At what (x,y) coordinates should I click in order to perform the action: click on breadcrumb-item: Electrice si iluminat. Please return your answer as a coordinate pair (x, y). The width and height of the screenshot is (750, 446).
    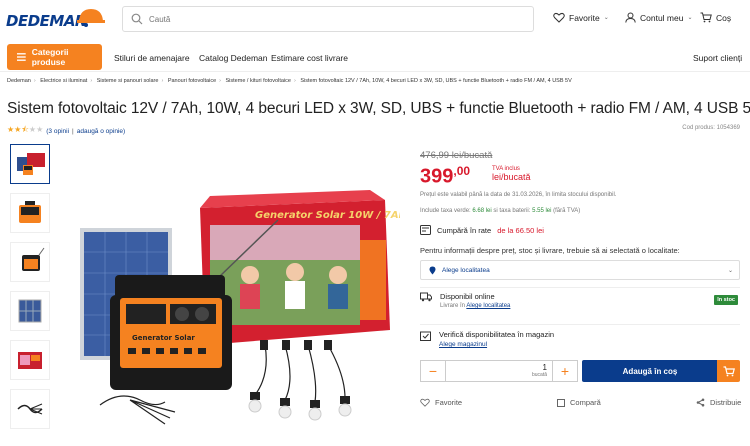
    Looking at the image, I should click on (63, 81).